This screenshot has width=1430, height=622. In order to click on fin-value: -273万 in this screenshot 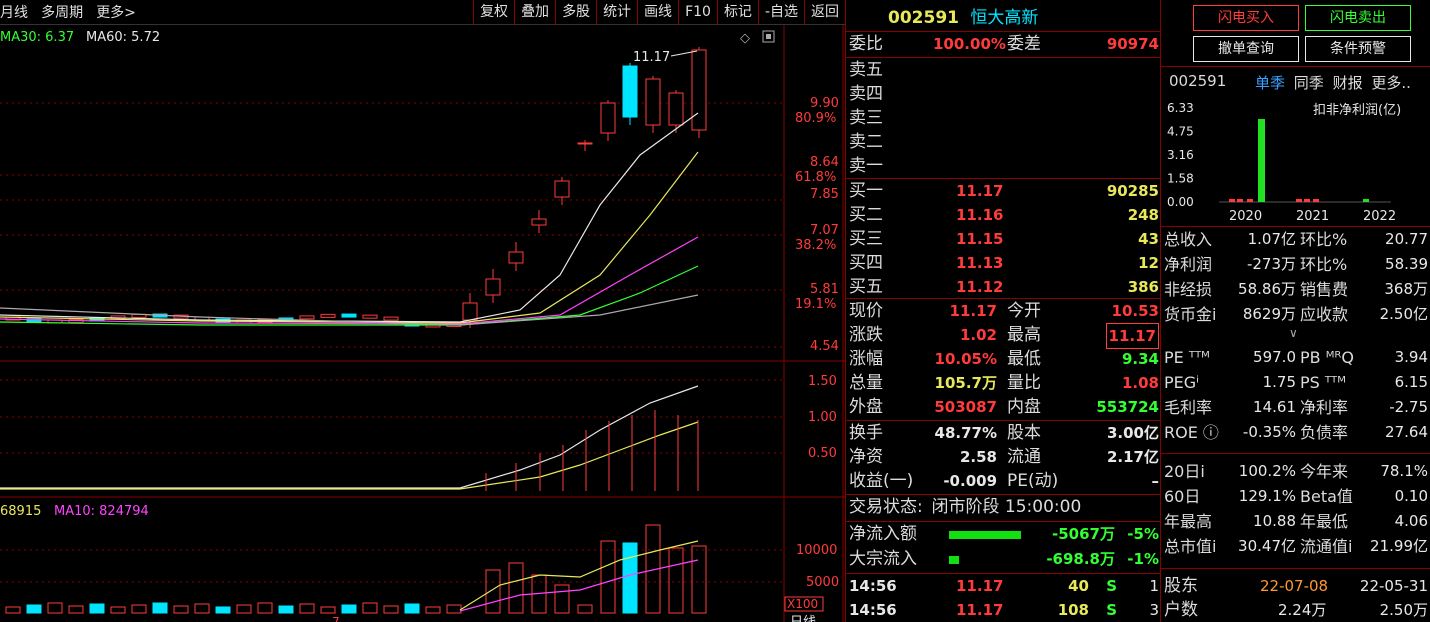, I will do `click(1271, 264)`.